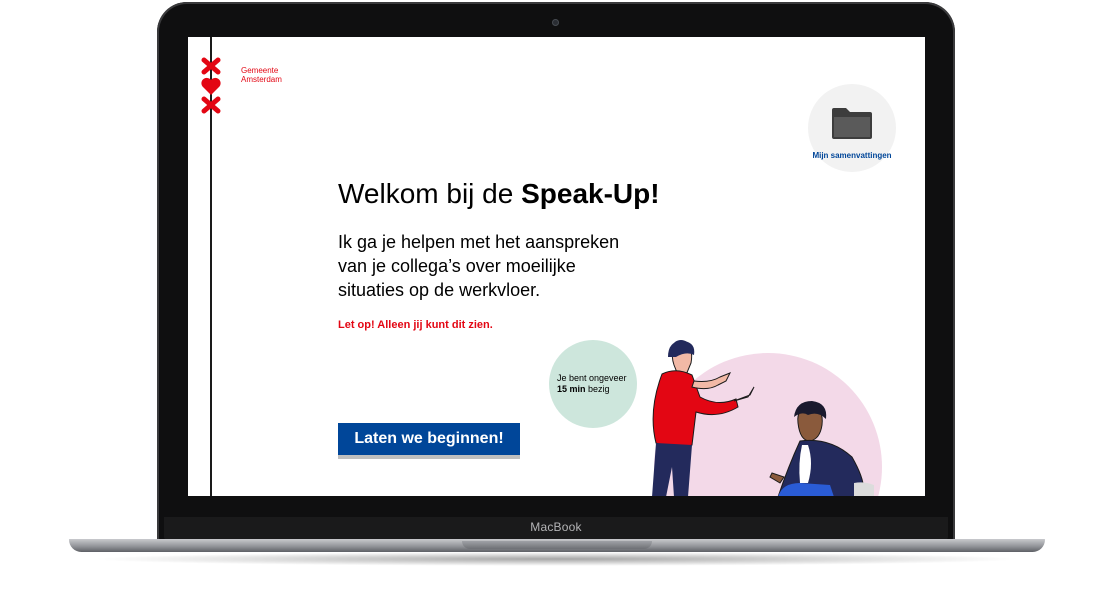 The width and height of the screenshot is (1113, 611). I want to click on laptop-base-notch, so click(557, 545).